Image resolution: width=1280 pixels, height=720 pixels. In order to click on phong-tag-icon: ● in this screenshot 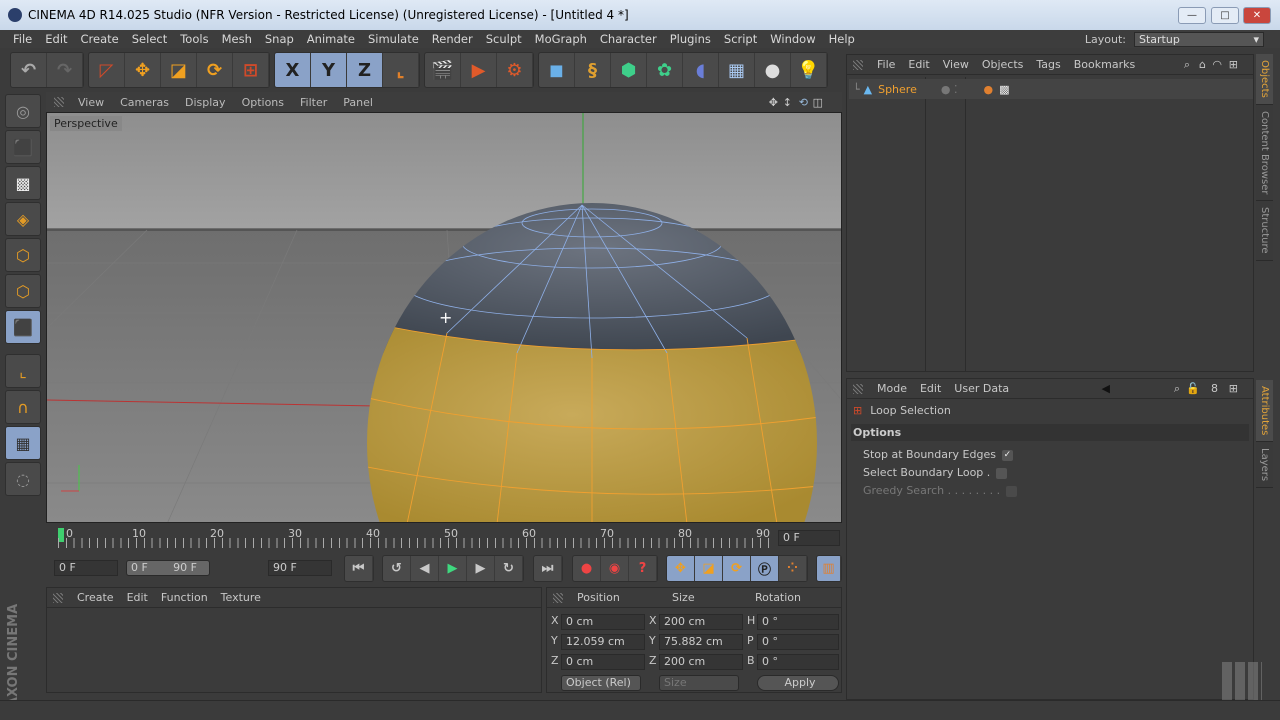, I will do `click(988, 89)`.